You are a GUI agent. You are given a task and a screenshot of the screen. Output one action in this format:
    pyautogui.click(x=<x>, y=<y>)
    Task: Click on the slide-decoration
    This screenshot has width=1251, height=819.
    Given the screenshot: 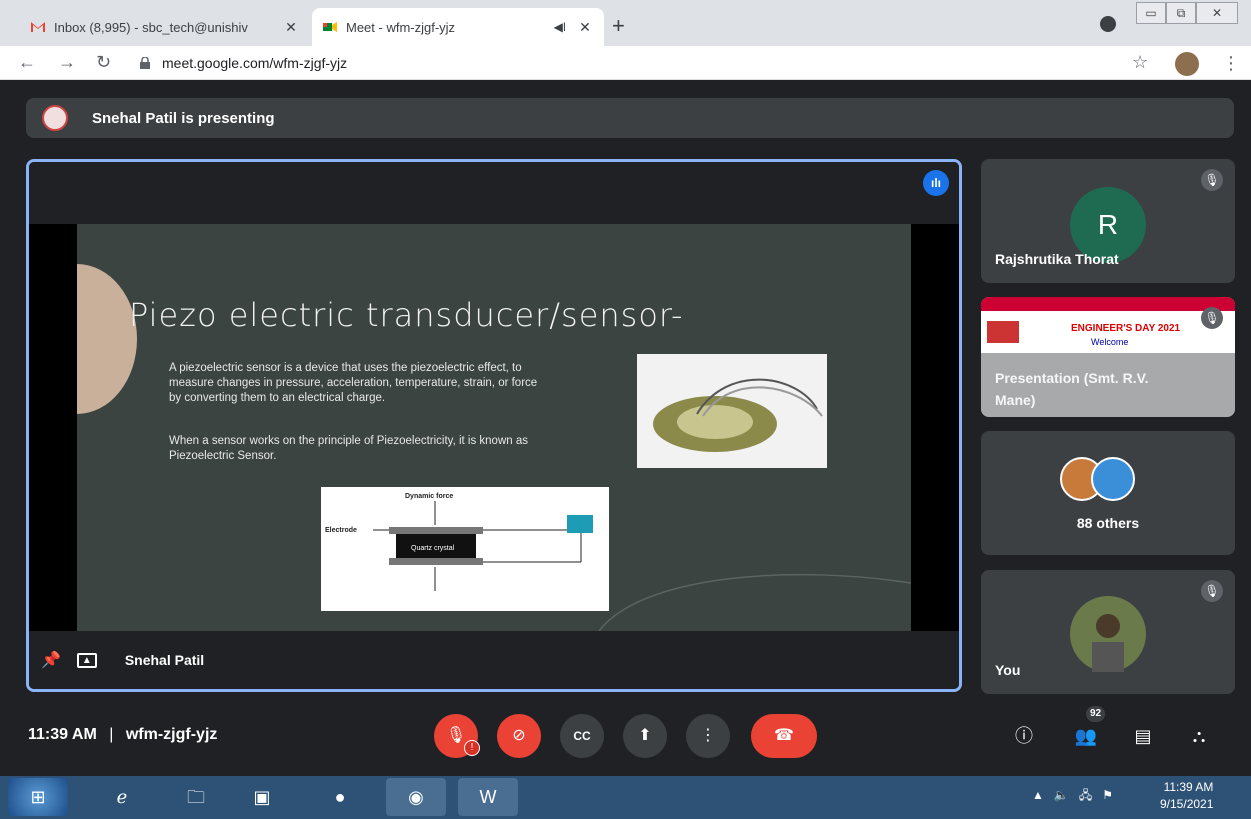 What is the action you would take?
    pyautogui.click(x=107, y=339)
    